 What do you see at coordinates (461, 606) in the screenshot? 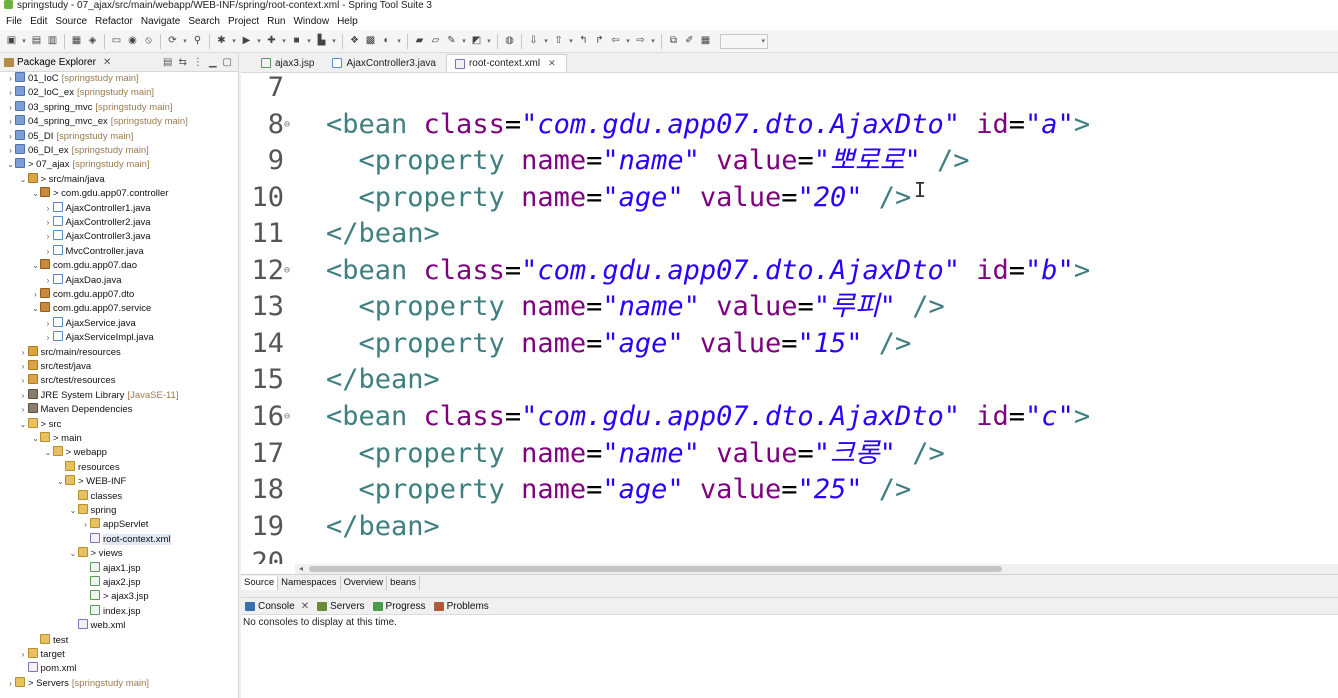
I see `console-tab-problems: Problems` at bounding box center [461, 606].